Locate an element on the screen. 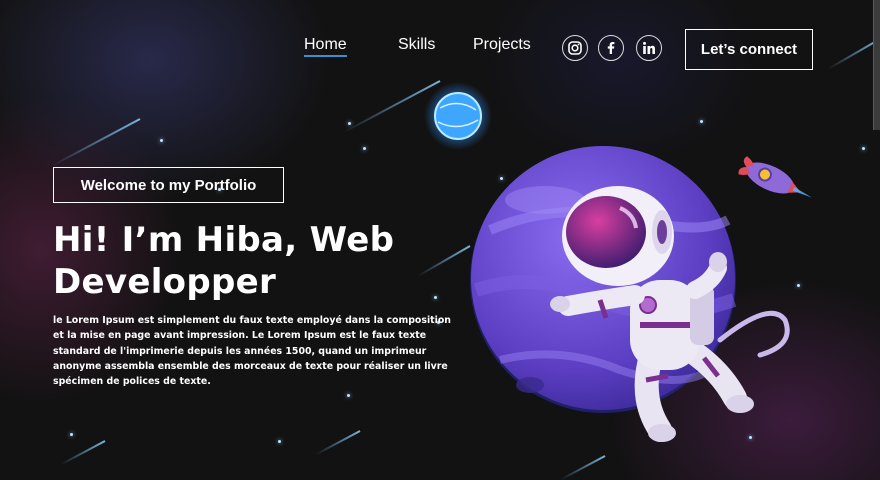 Image resolution: width=880 pixels, height=480 pixels. lets-connect-button: Let’s connect is located at coordinates (749, 49).